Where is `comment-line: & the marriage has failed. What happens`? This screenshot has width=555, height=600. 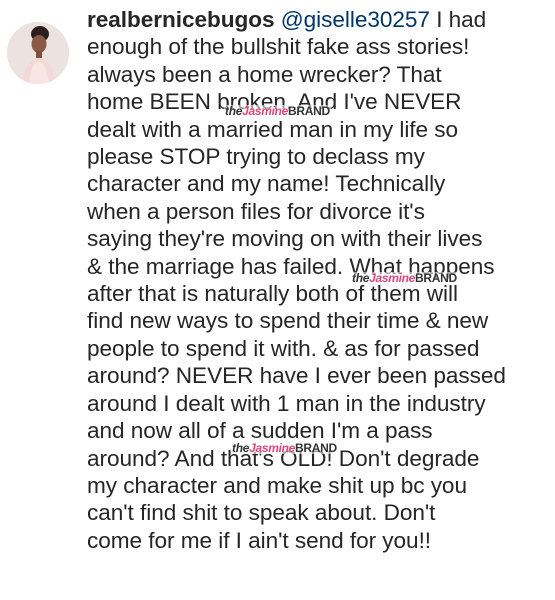
comment-line: & the marriage has failed. What happens is located at coordinates (291, 266).